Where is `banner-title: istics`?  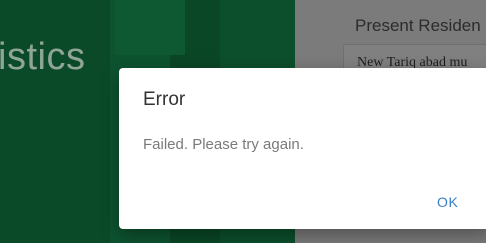 banner-title: istics is located at coordinates (43, 57).